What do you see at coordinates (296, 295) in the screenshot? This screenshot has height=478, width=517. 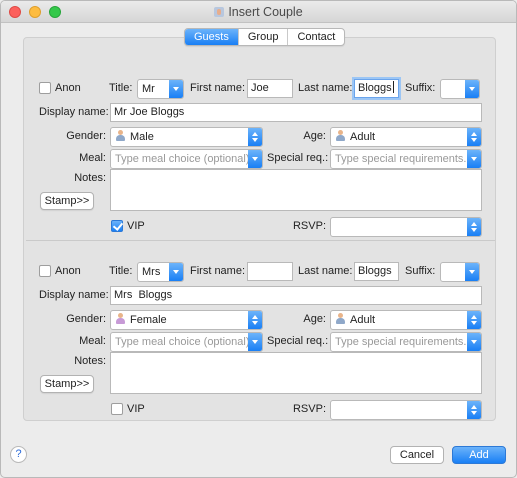 I see `display-name-field: Mrs Bloggs` at bounding box center [296, 295].